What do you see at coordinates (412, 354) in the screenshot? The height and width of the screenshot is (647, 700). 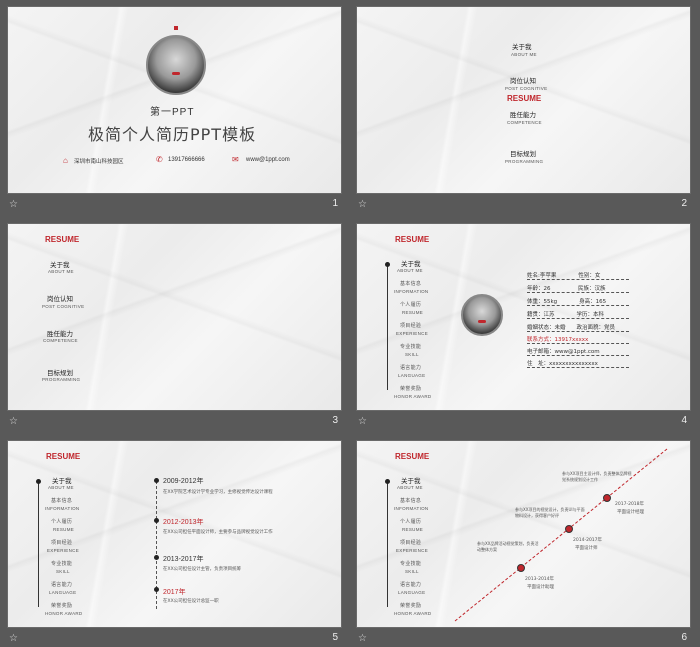 I see `side-skill-en: SKILL` at bounding box center [412, 354].